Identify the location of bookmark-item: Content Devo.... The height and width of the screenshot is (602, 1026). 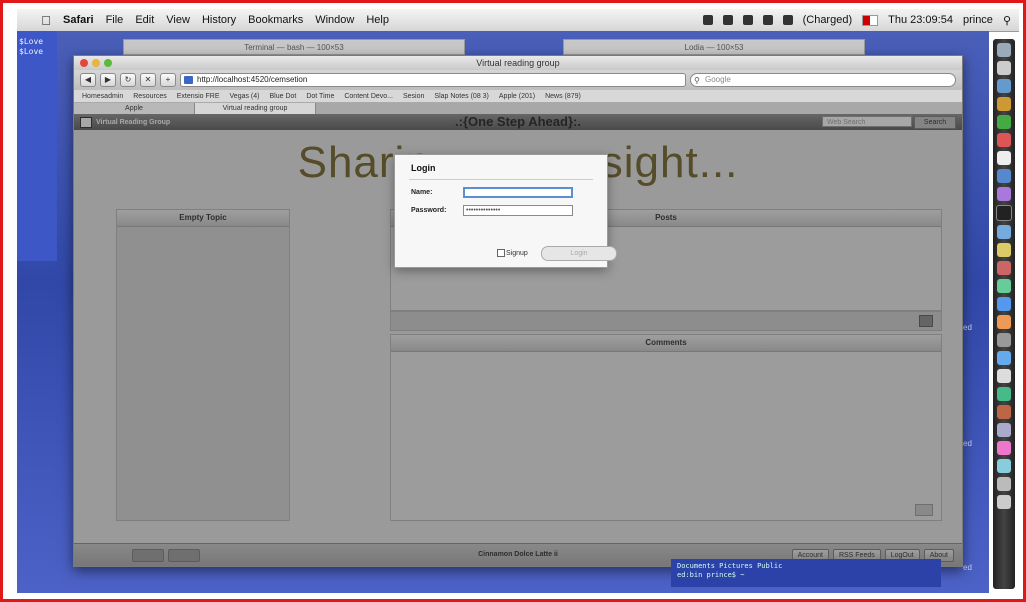
(368, 96).